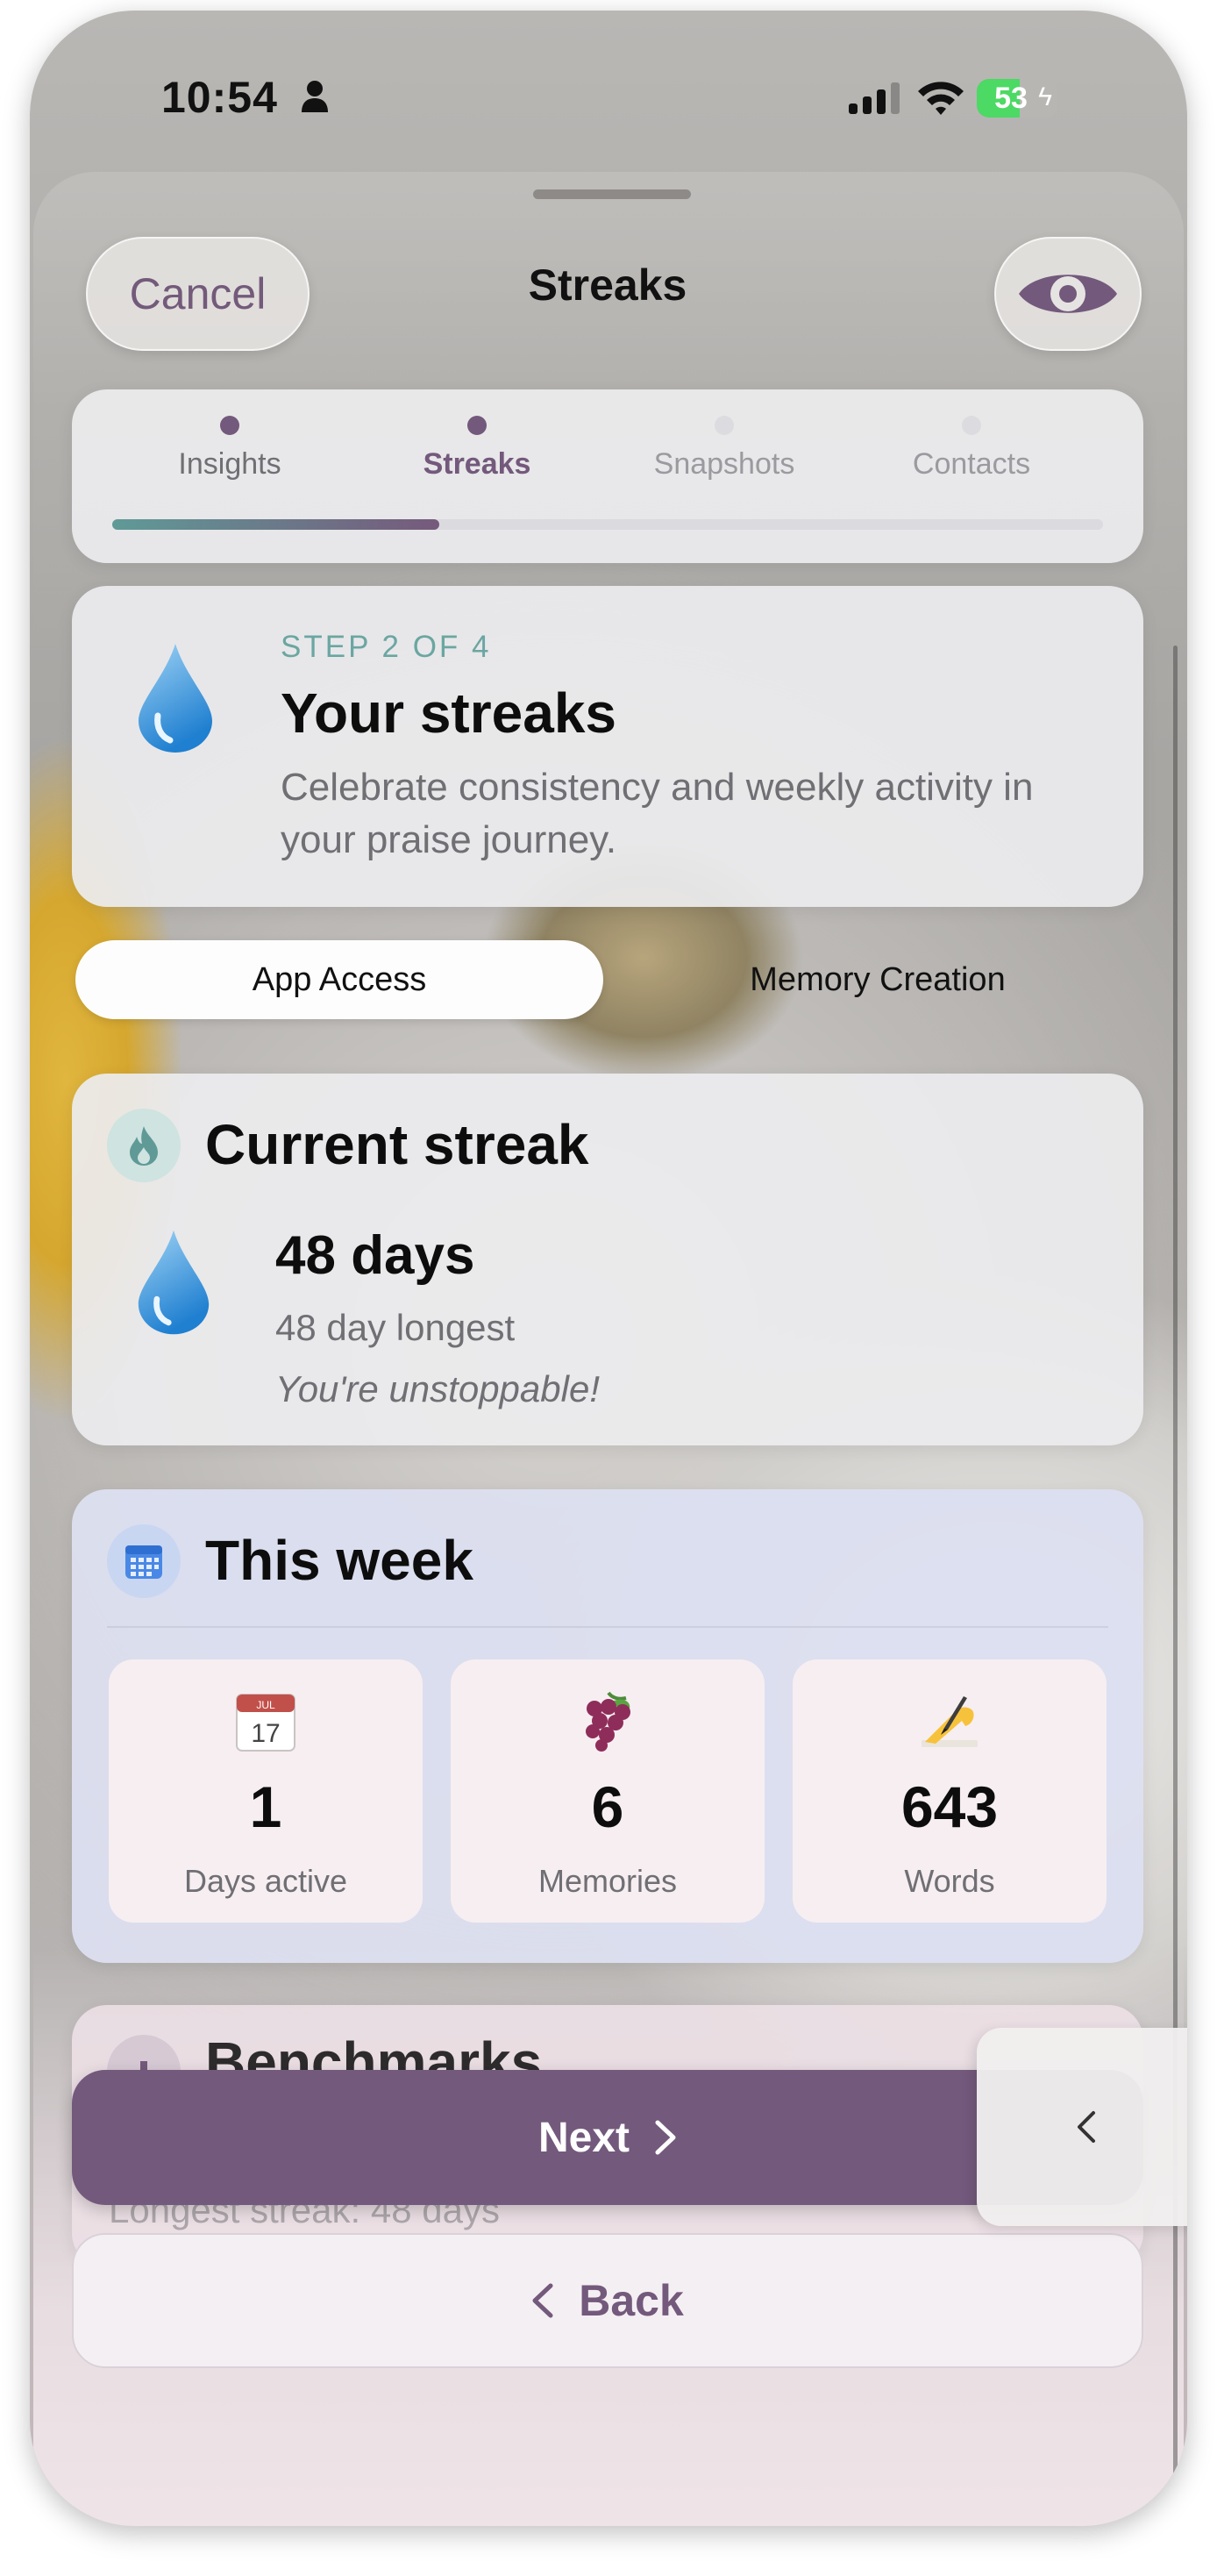 This screenshot has width=1217, height=2576. What do you see at coordinates (612, 194) in the screenshot?
I see `sheet-grabber` at bounding box center [612, 194].